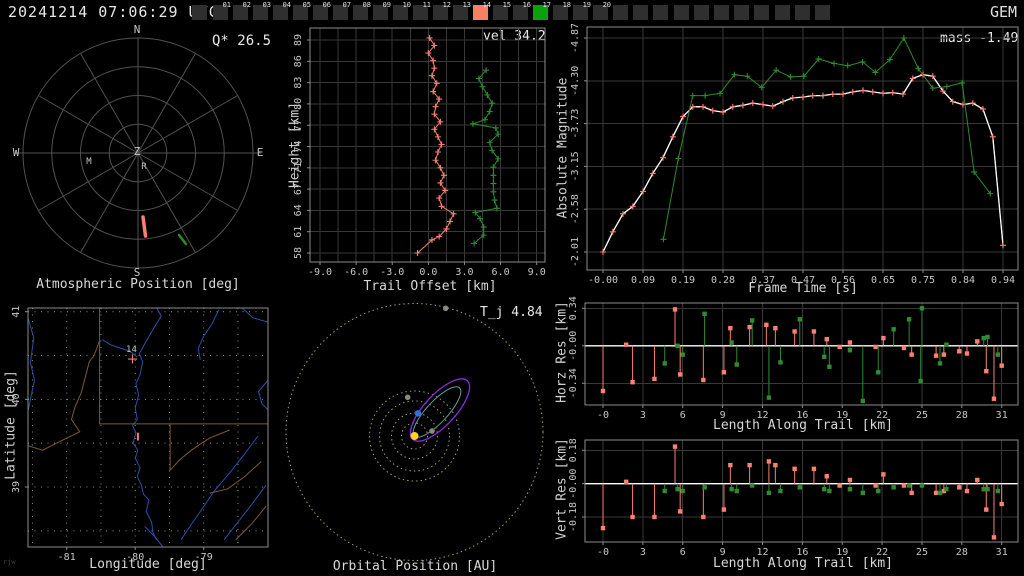 Image resolution: width=1024 pixels, height=576 pixels. I want to click on frame-box-07: 07, so click(342, 10).